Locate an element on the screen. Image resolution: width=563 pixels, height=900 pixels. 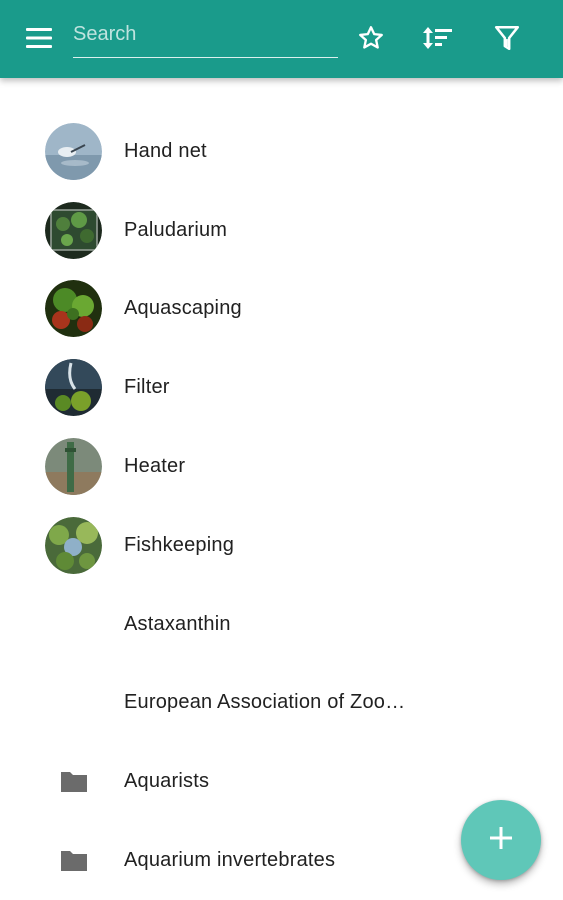
favorites-button is located at coordinates (371, 40).